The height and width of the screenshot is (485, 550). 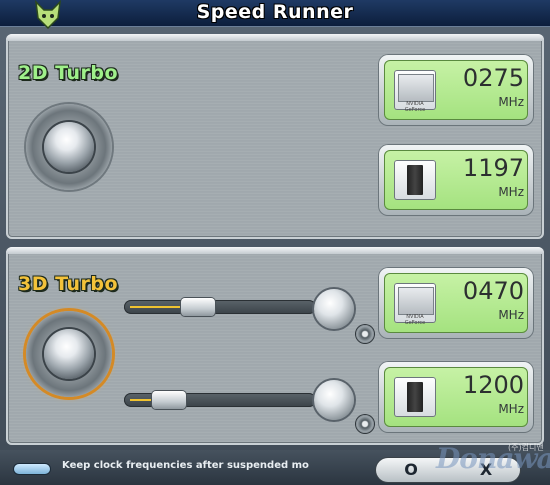 What do you see at coordinates (334, 309) in the screenshot?
I see `core-clock-apply-button` at bounding box center [334, 309].